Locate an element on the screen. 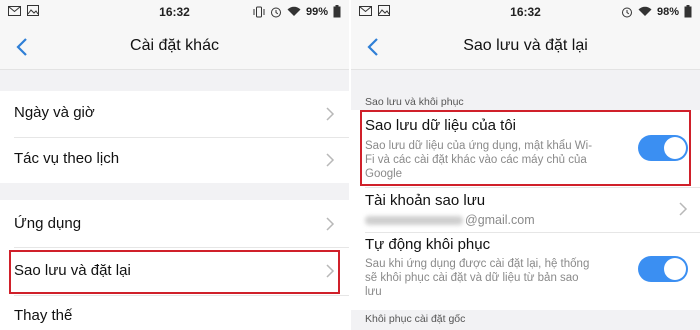  list-item-date-time: Ngày và giờ is located at coordinates (174, 114).